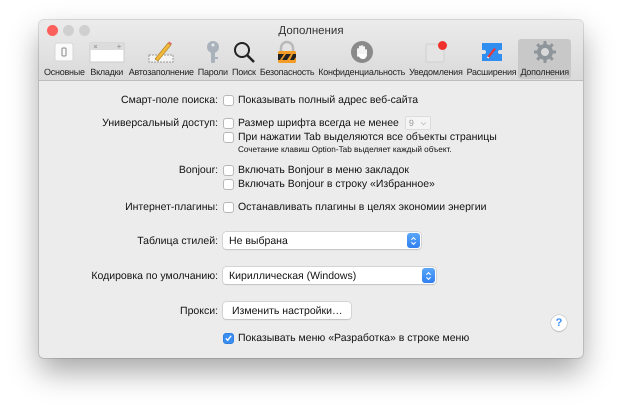  Describe the element at coordinates (159, 123) in the screenshot. I see `setting-label: Универсальный доступ:` at that location.